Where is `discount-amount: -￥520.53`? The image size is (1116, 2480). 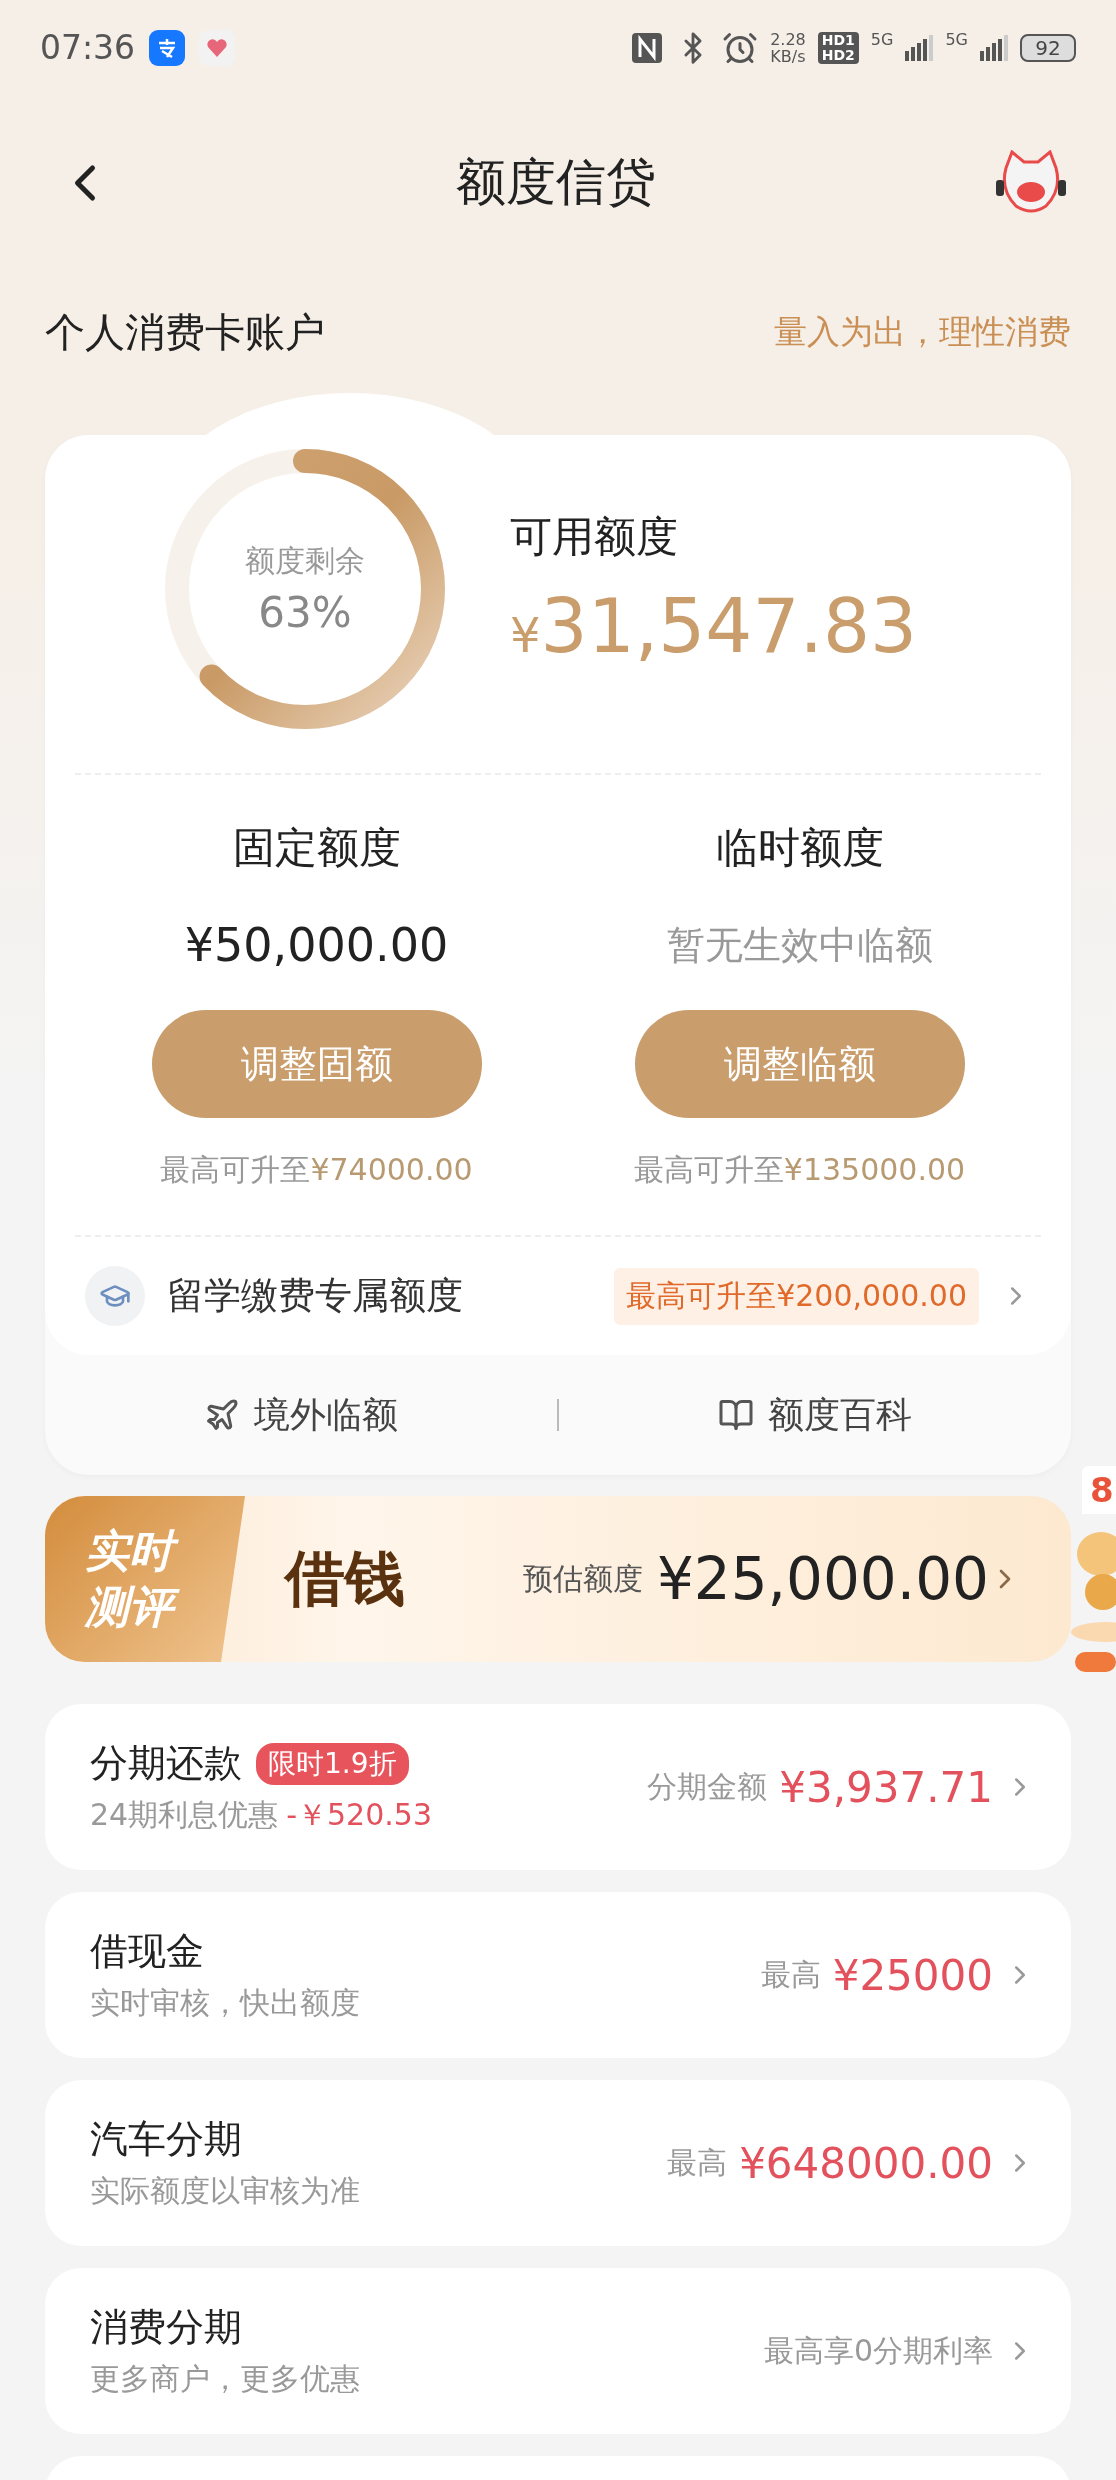 discount-amount: -￥520.53 is located at coordinates (359, 1815).